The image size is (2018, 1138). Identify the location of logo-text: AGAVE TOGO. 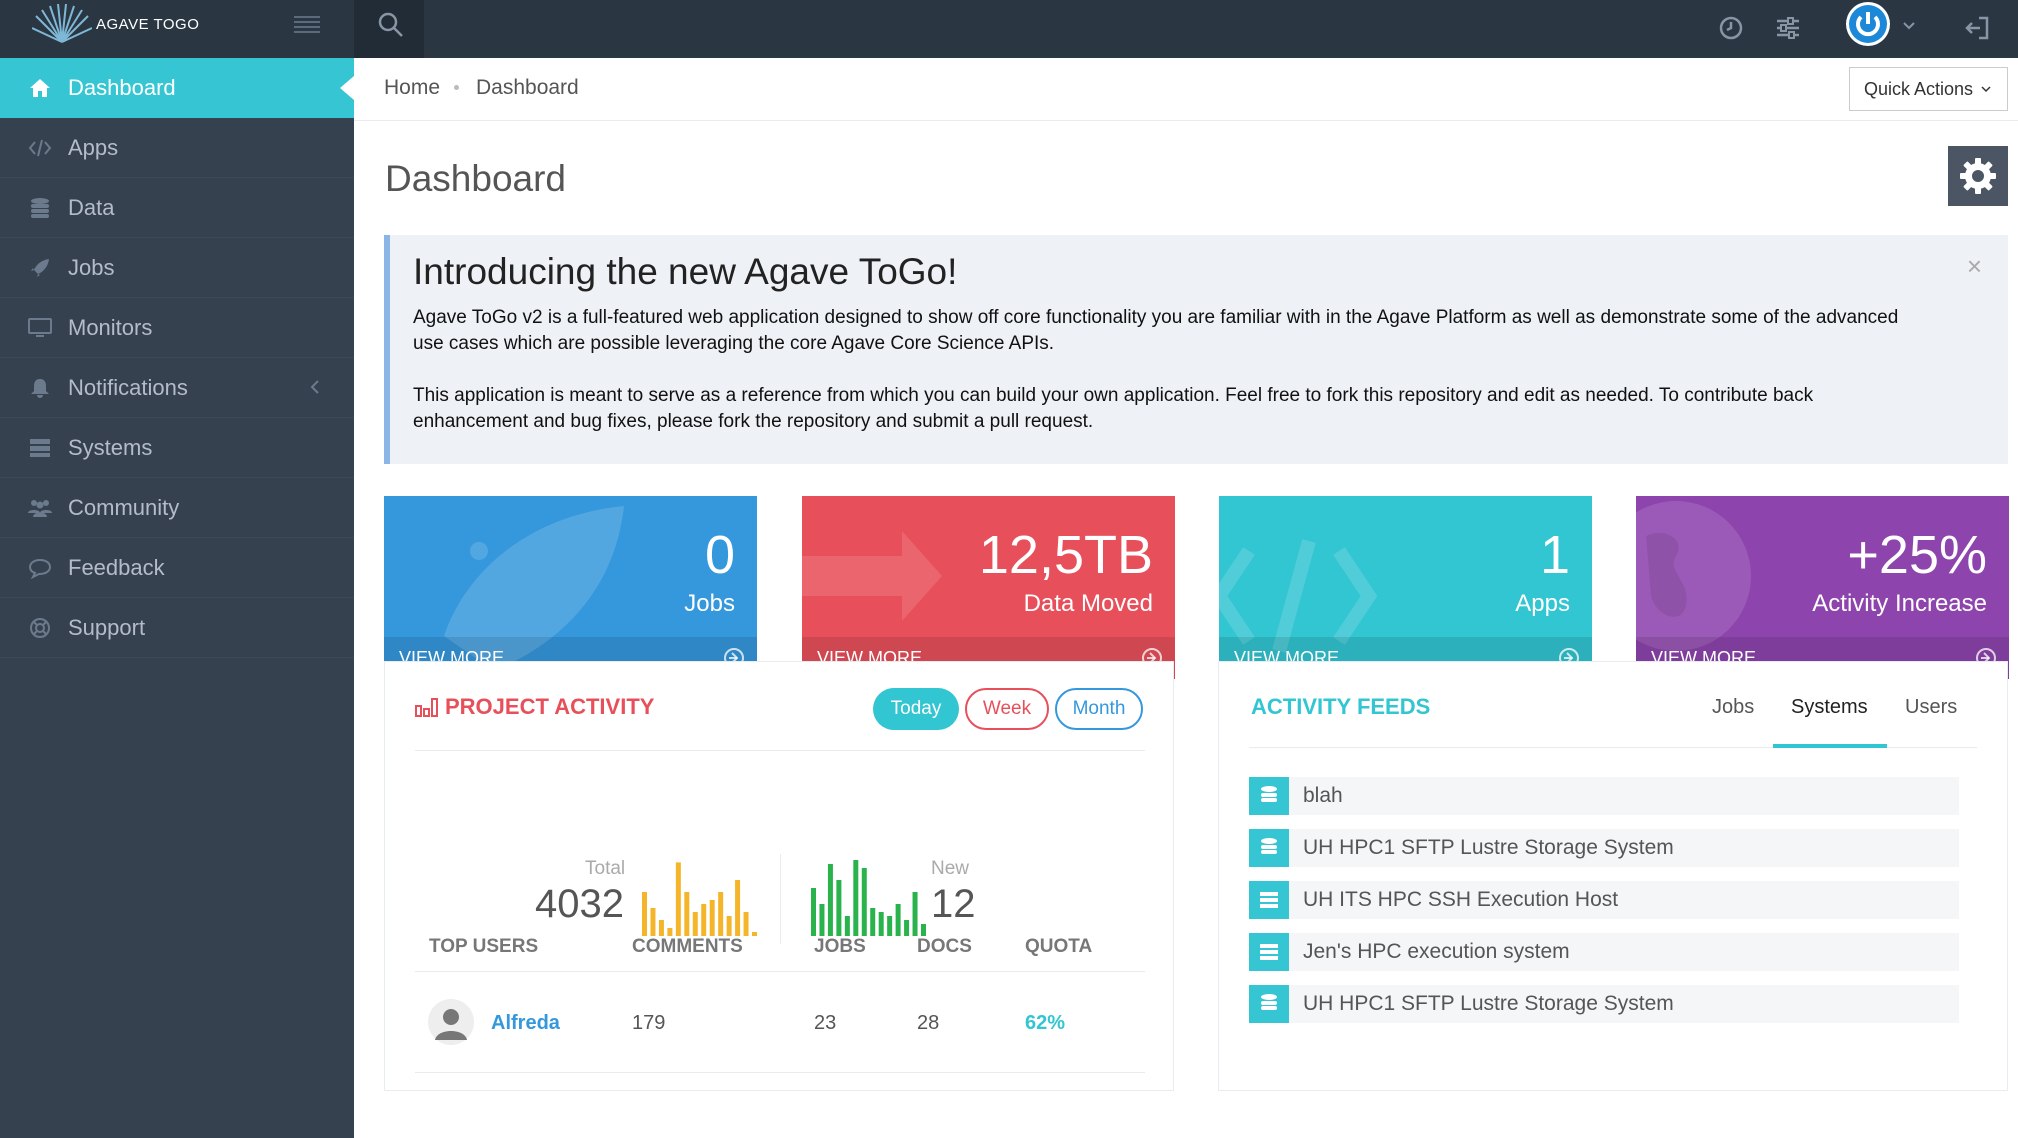
(148, 24).